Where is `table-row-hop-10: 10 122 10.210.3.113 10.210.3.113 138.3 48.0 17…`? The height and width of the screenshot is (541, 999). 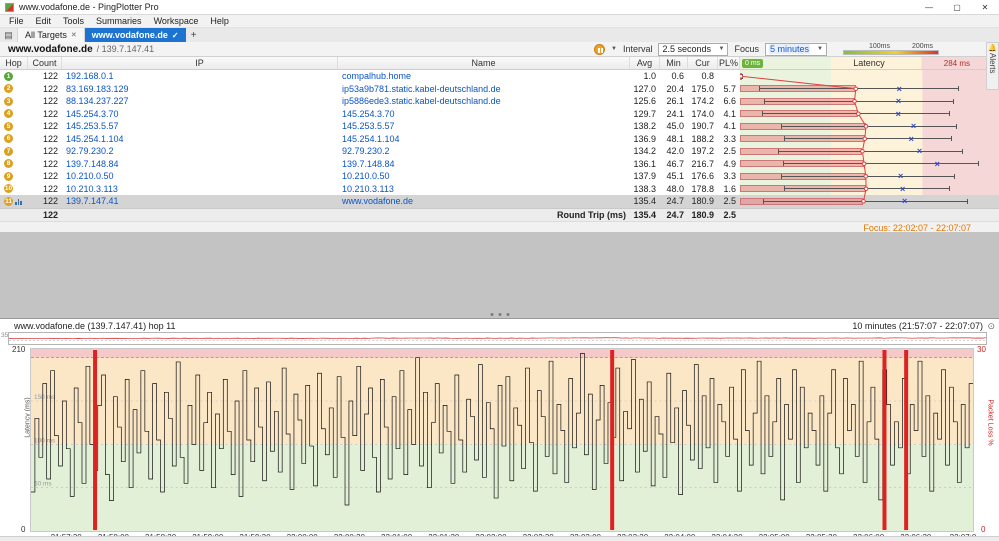
table-row-hop-10: 10 122 10.210.3.113 10.210.3.113 138.3 48.0 17… is located at coordinates (499, 189).